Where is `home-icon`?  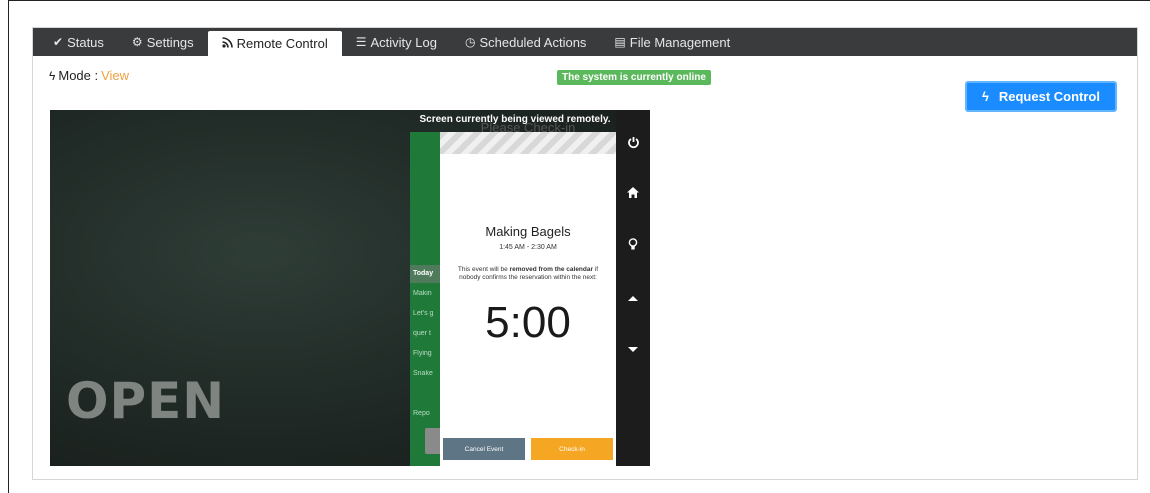
home-icon is located at coordinates (633, 193).